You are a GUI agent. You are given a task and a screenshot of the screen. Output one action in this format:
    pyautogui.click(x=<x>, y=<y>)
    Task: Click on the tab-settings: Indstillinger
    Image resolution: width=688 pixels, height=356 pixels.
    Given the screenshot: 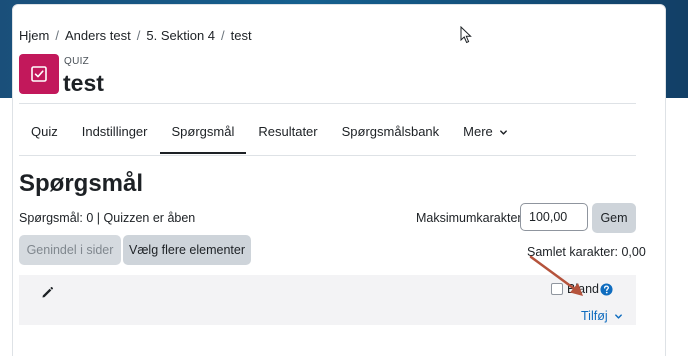 What is the action you would take?
    pyautogui.click(x=115, y=133)
    